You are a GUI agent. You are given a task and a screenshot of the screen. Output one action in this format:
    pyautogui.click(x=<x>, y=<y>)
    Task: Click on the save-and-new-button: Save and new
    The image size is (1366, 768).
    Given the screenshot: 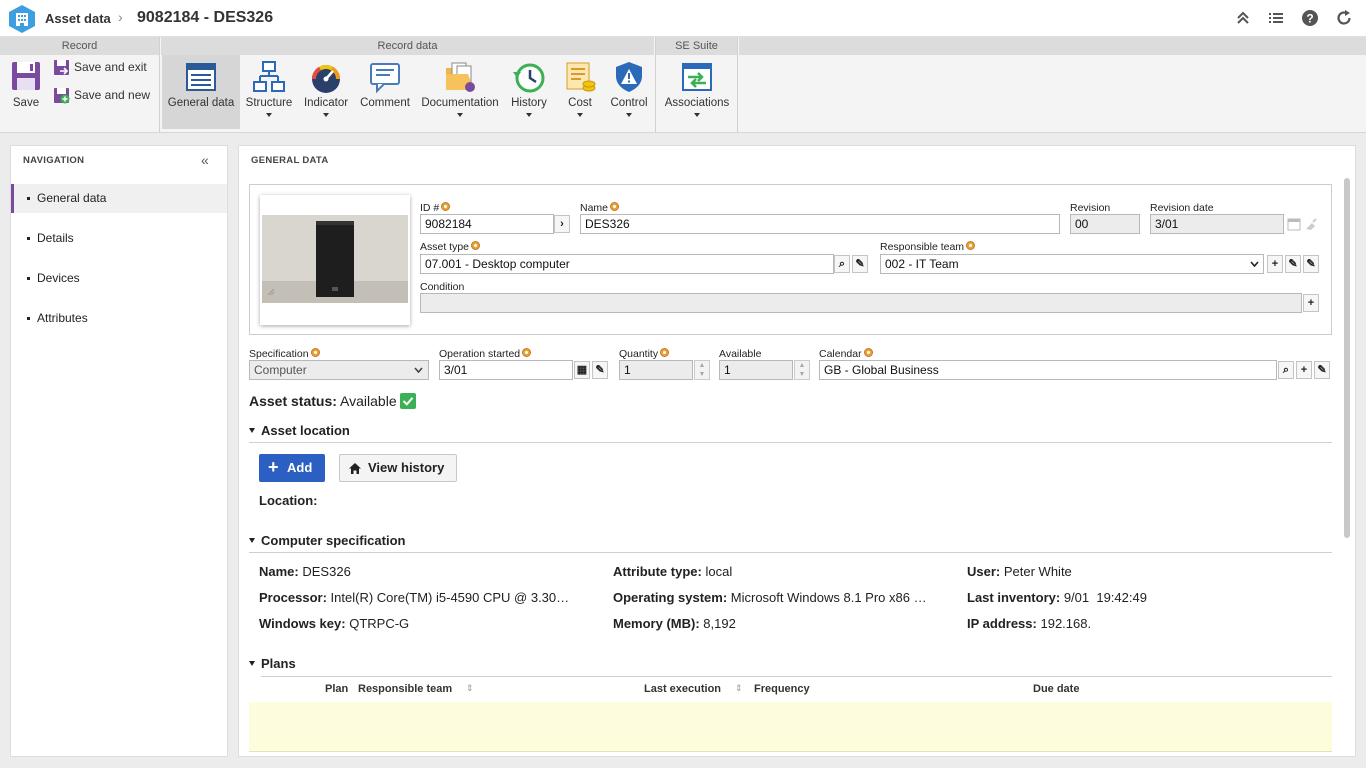 What is the action you would take?
    pyautogui.click(x=105, y=97)
    